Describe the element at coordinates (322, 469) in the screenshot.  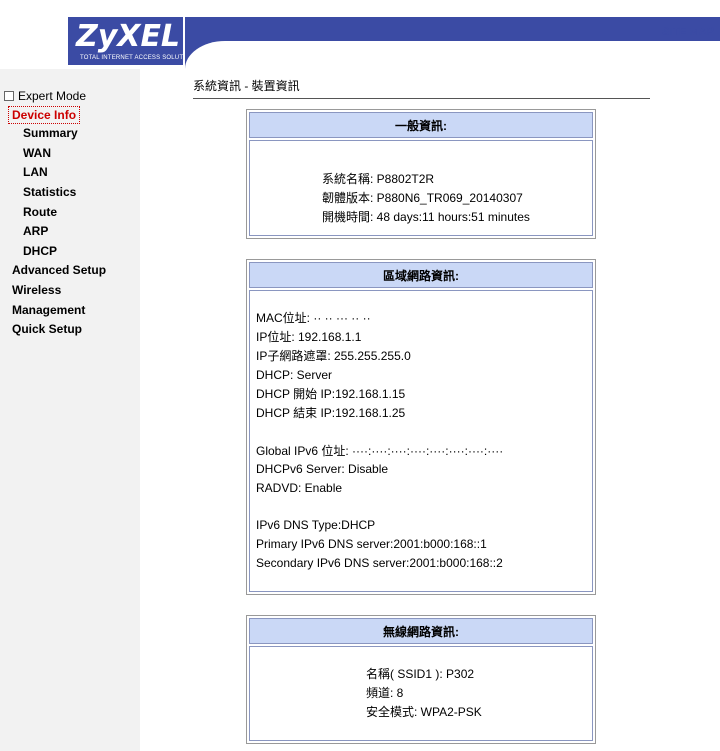
I see `dhcpv6-server: DHCPv6 Server: Disable` at that location.